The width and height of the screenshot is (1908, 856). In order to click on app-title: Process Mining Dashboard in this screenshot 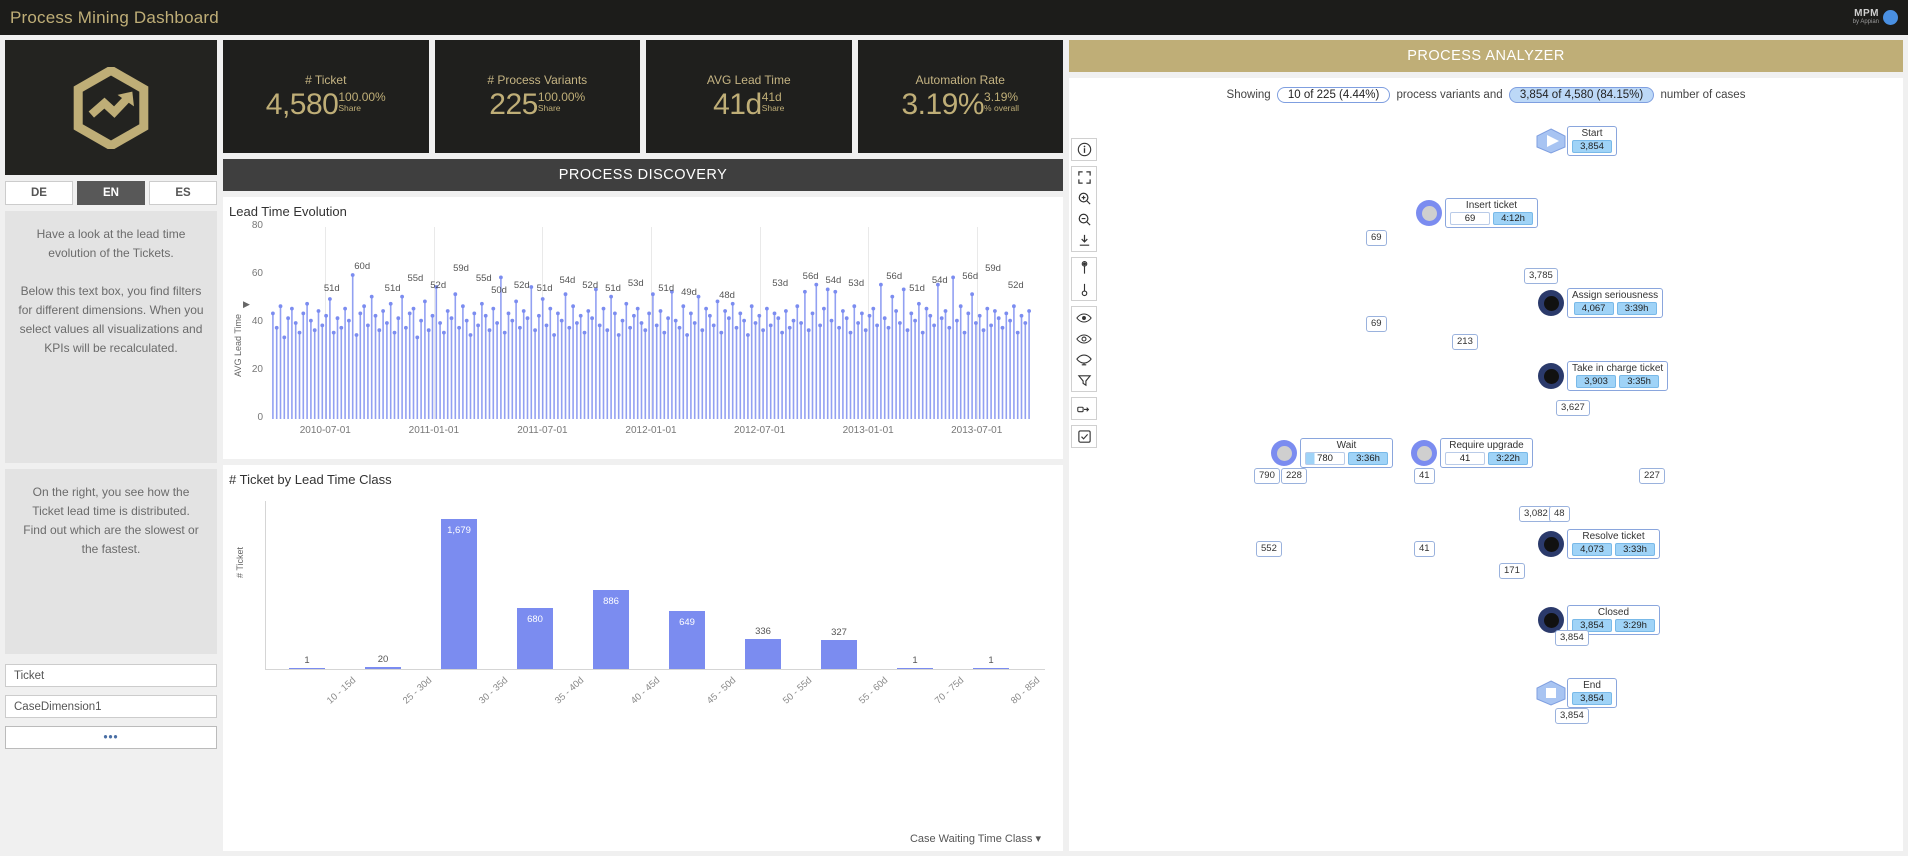, I will do `click(114, 17)`.